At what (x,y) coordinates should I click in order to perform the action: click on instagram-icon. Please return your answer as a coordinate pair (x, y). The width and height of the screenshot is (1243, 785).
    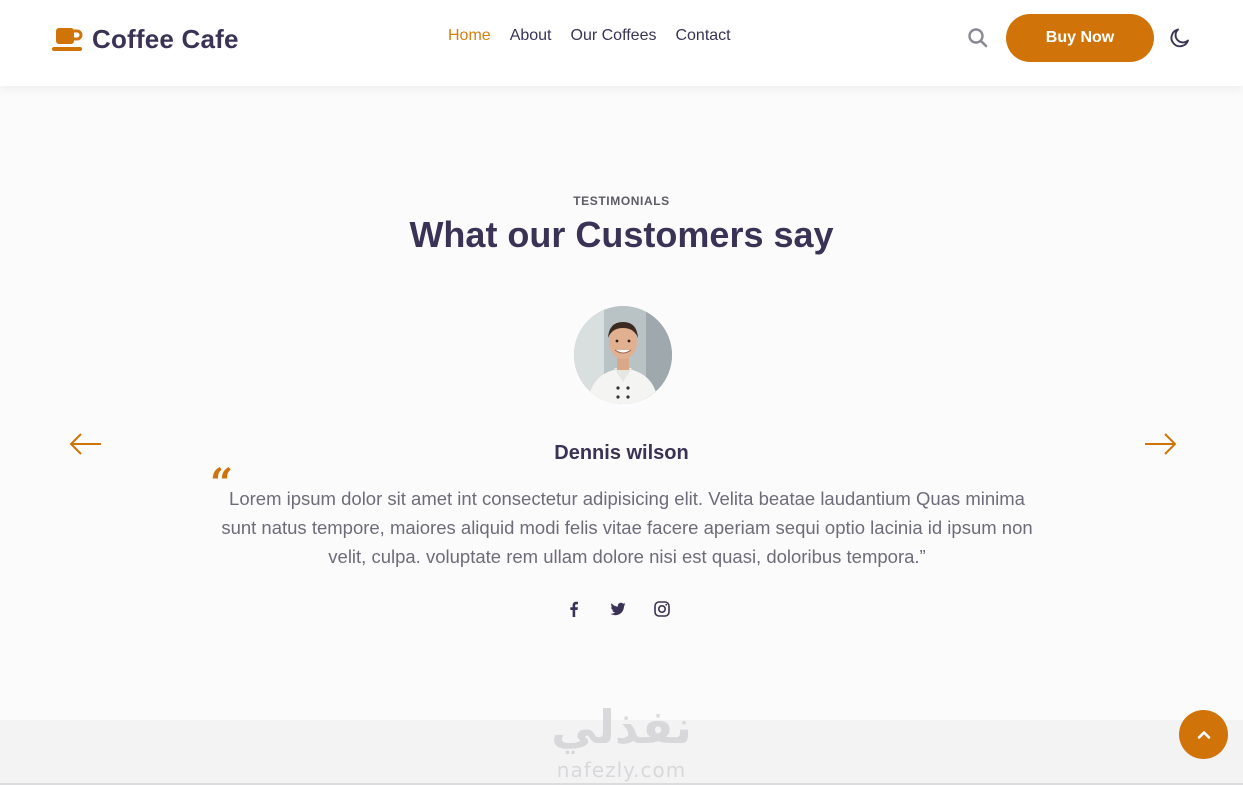
    Looking at the image, I should click on (662, 609).